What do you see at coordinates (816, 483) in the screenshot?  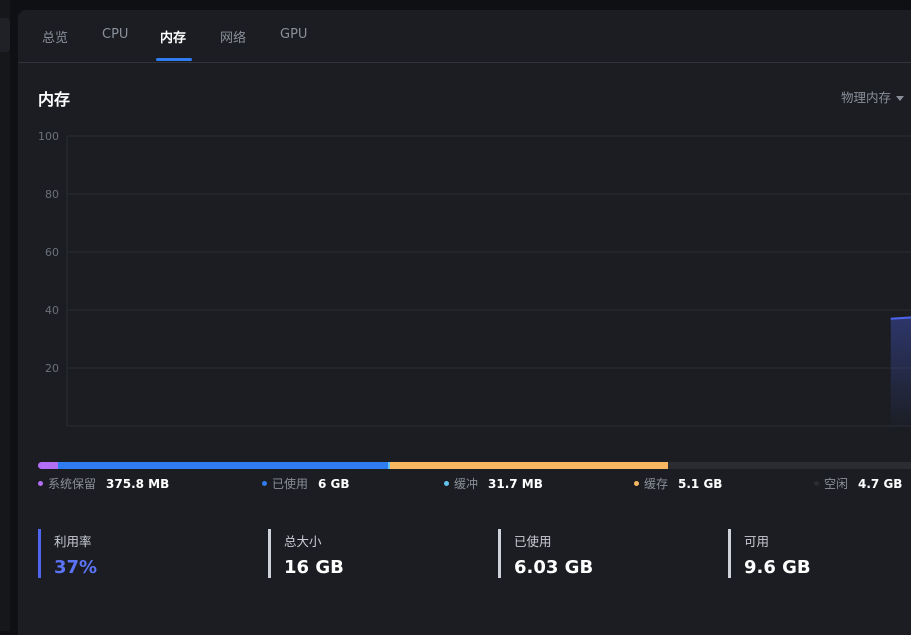 I see `free-dot` at bounding box center [816, 483].